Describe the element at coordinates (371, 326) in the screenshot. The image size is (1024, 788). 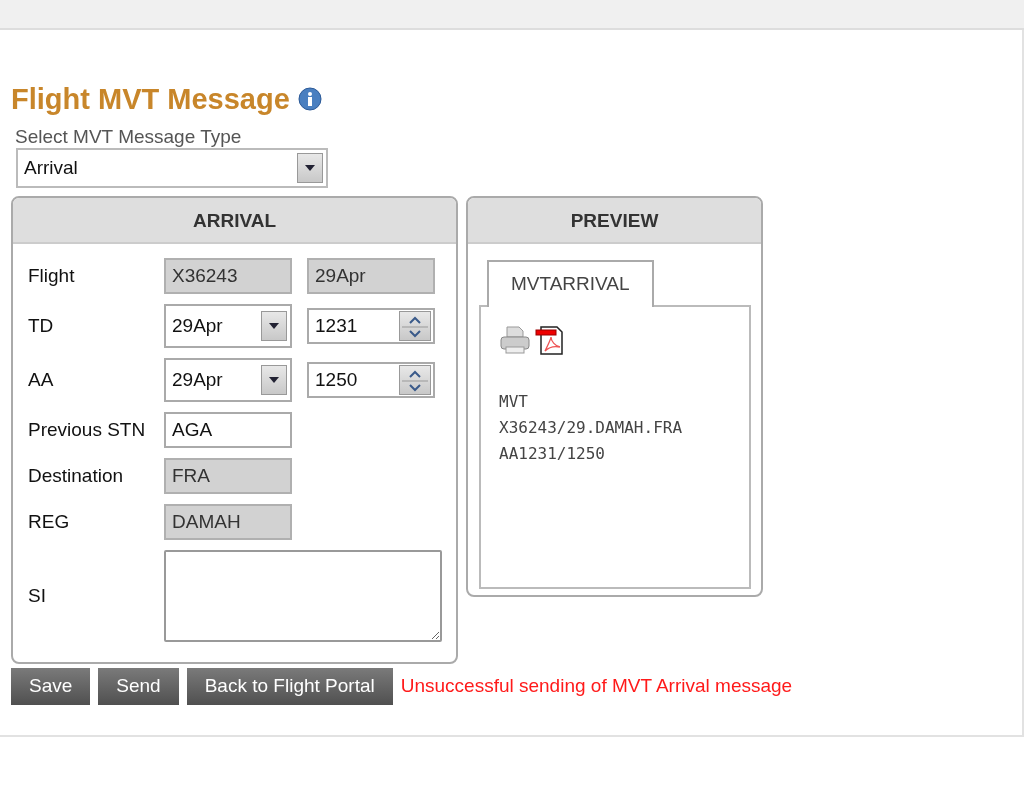
I see `time-spinner: 1231` at that location.